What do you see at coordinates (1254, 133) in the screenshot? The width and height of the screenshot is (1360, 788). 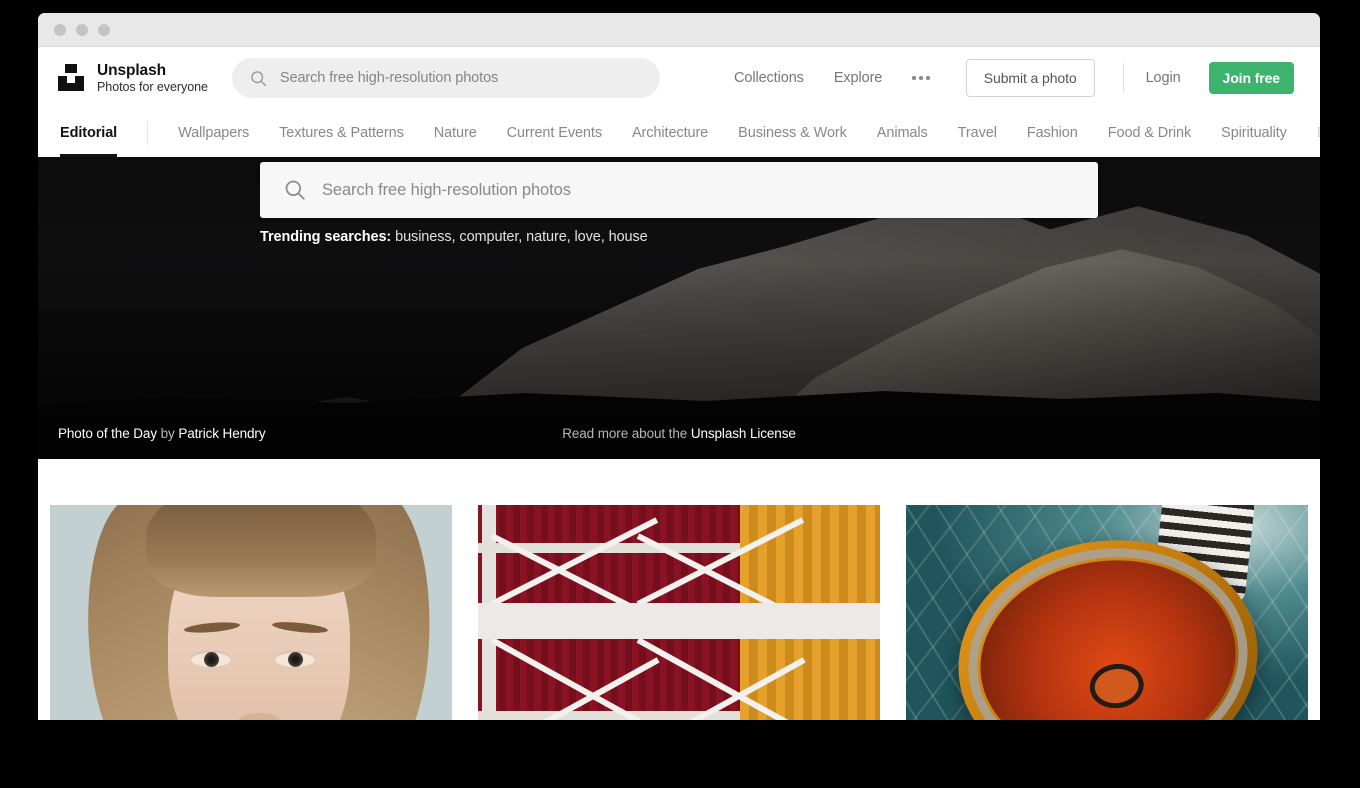 I see `category-spirituality: Spirituality` at bounding box center [1254, 133].